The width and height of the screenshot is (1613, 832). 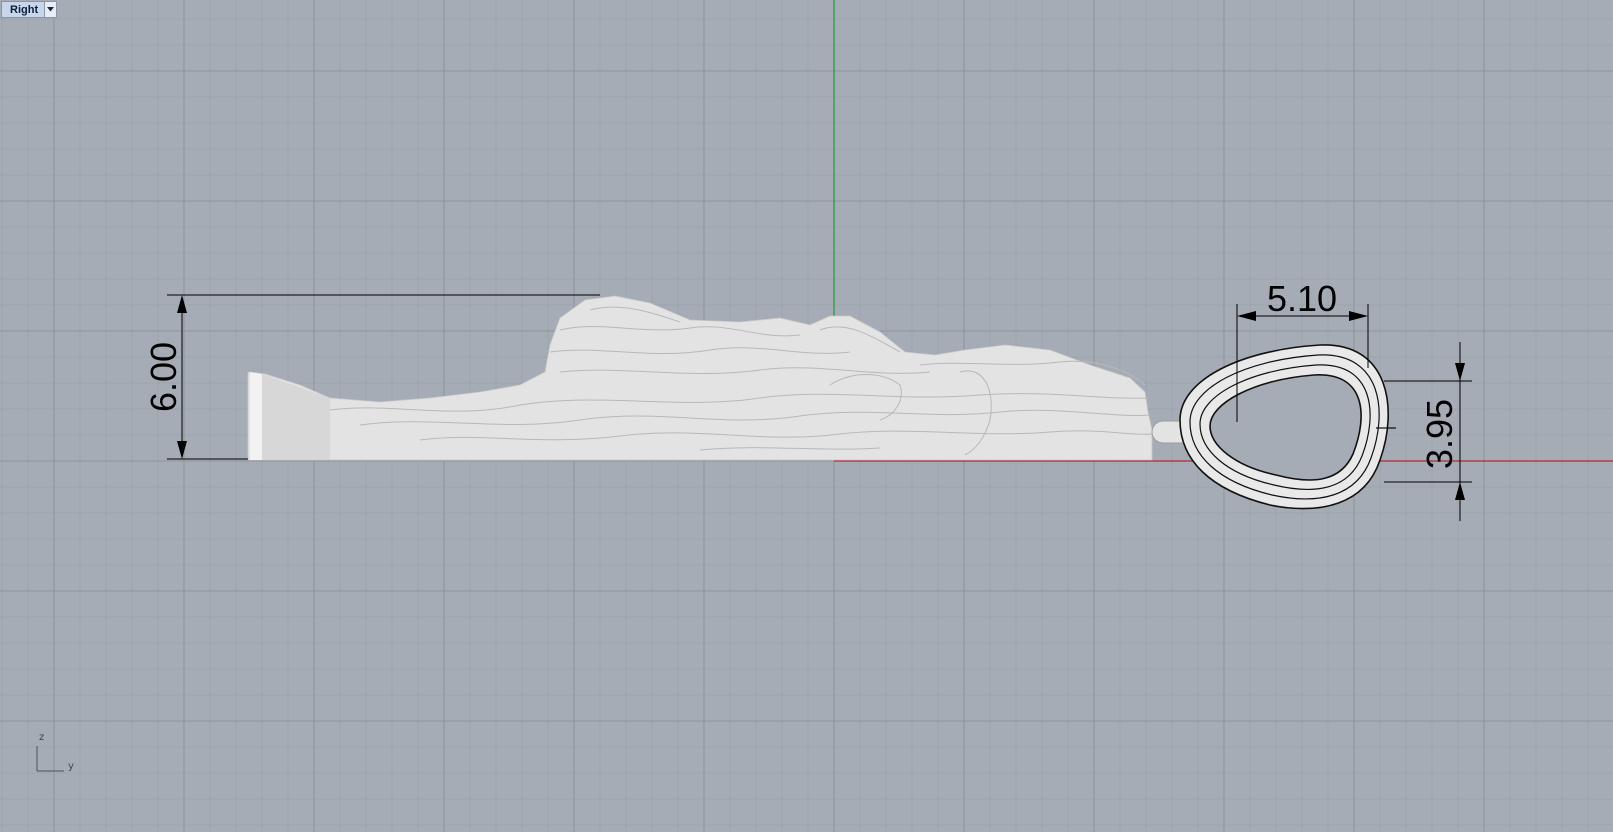 I want to click on dimension-height-main-text: 6.00, so click(x=163, y=377).